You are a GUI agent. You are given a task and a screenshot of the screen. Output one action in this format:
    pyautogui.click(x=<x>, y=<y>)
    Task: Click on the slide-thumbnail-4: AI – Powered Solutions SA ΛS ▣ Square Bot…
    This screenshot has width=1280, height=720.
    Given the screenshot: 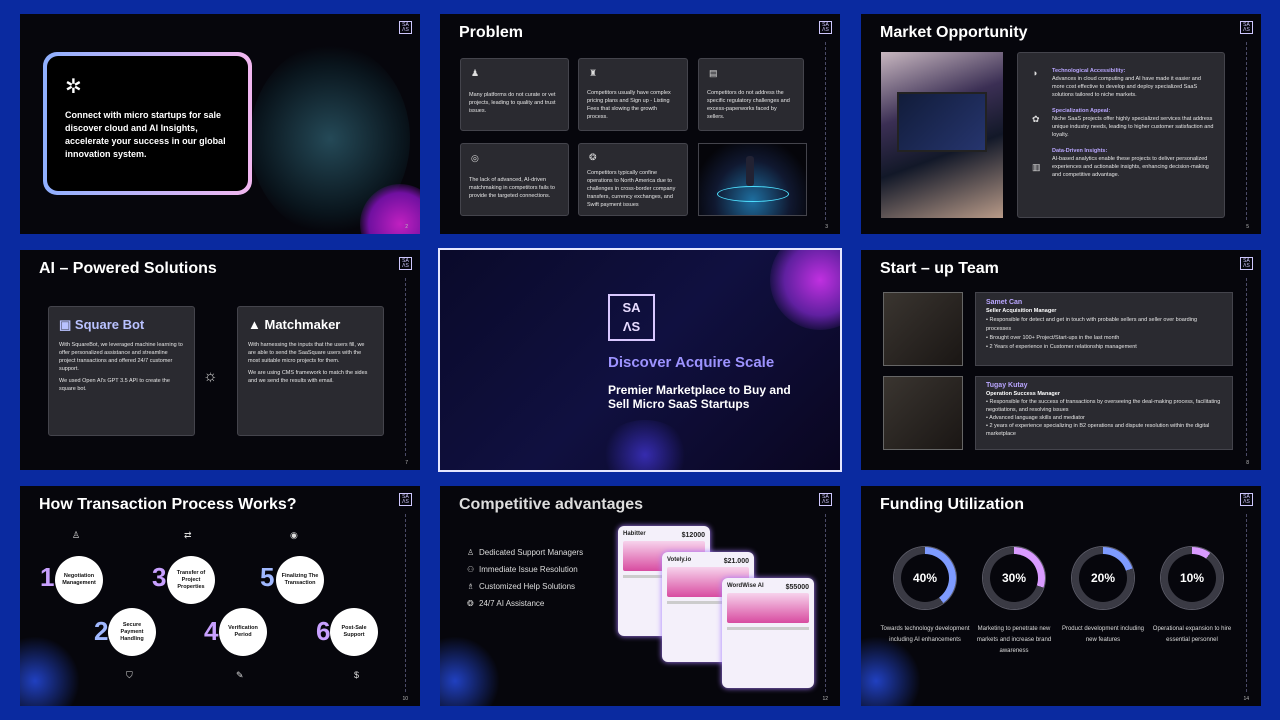 What is the action you would take?
    pyautogui.click(x=220, y=360)
    